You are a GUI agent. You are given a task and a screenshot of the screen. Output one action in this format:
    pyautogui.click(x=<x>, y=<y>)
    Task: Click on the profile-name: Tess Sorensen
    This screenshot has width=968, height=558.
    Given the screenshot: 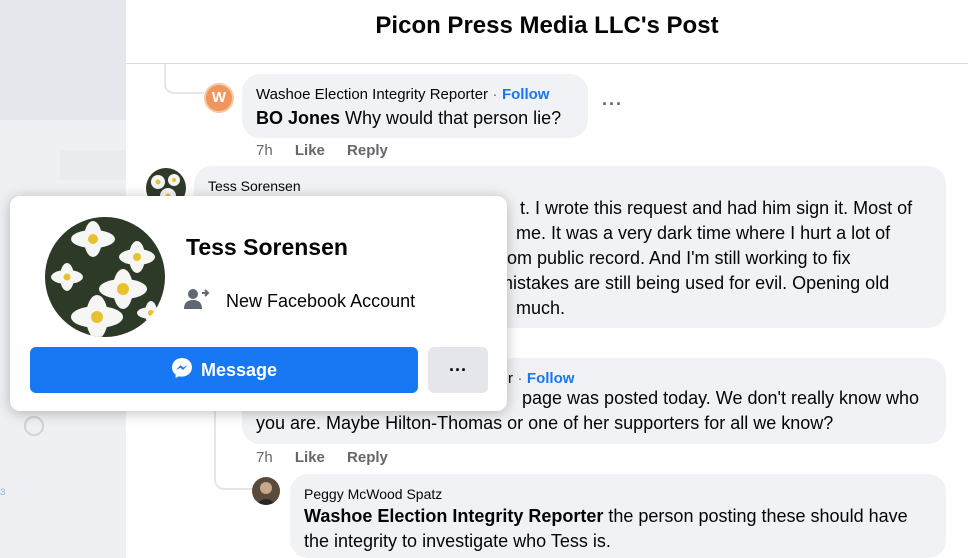 What is the action you would take?
    pyautogui.click(x=267, y=247)
    